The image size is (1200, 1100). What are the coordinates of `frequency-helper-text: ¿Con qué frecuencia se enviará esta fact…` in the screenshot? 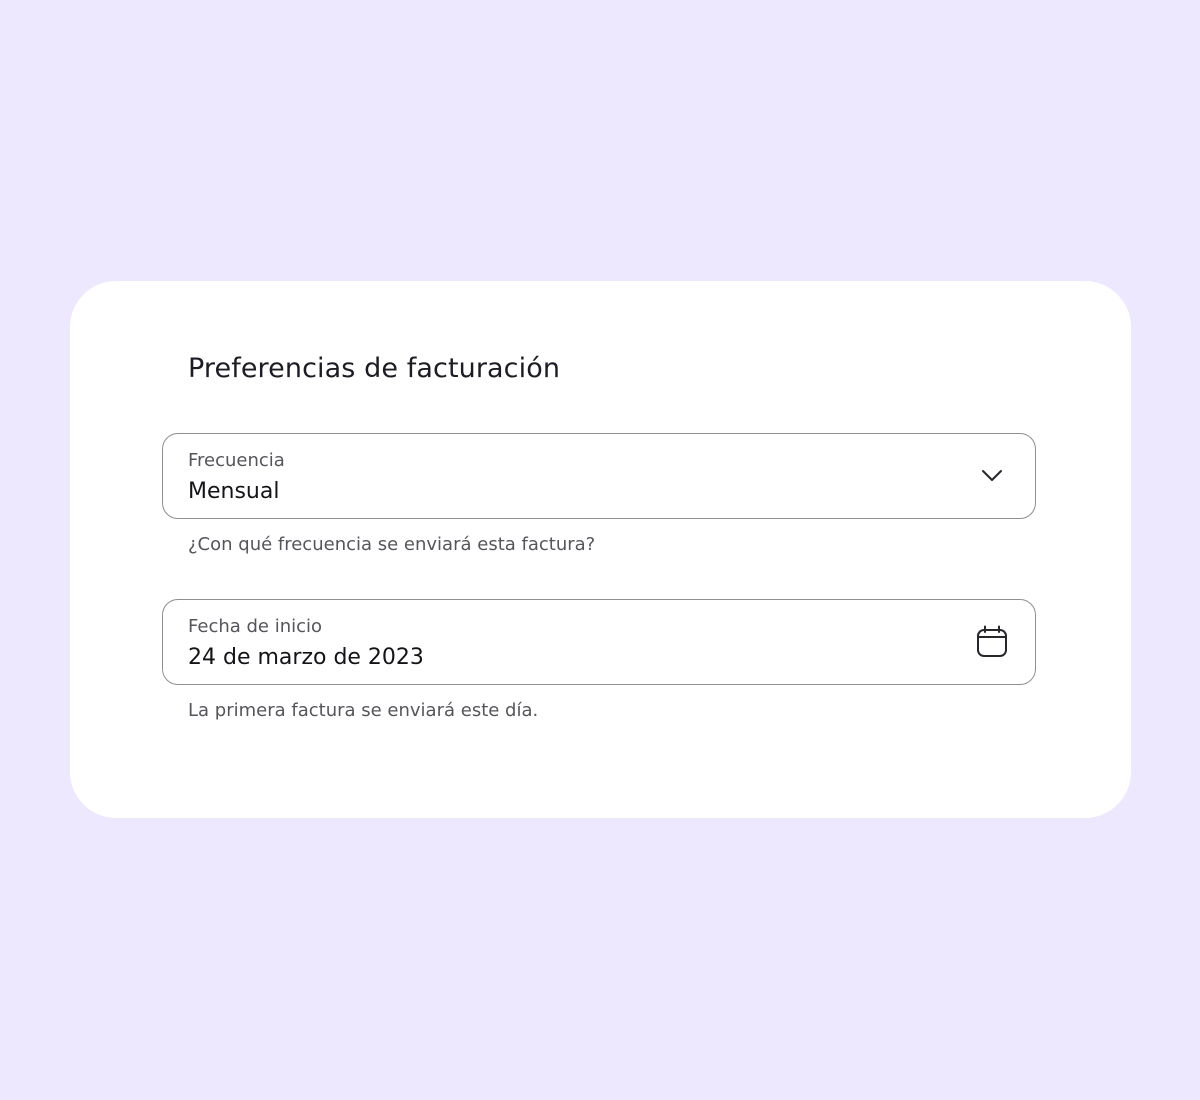 It's located at (392, 544).